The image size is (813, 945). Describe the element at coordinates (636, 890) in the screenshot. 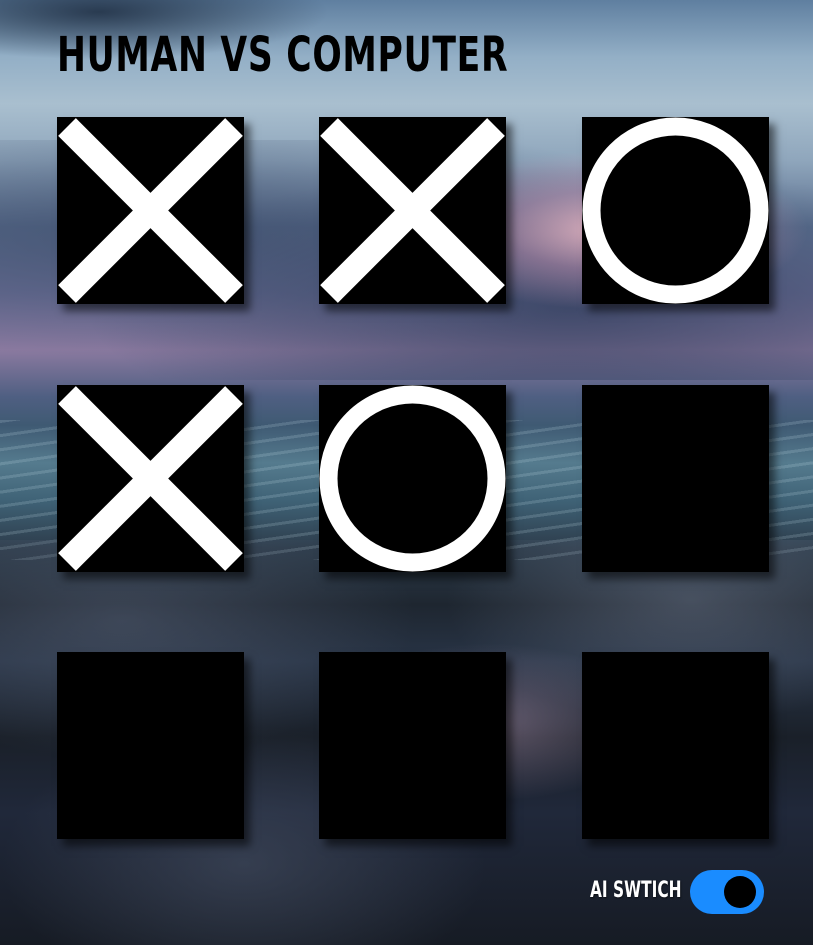

I see `ai-switch-label: AI SWTICH` at that location.